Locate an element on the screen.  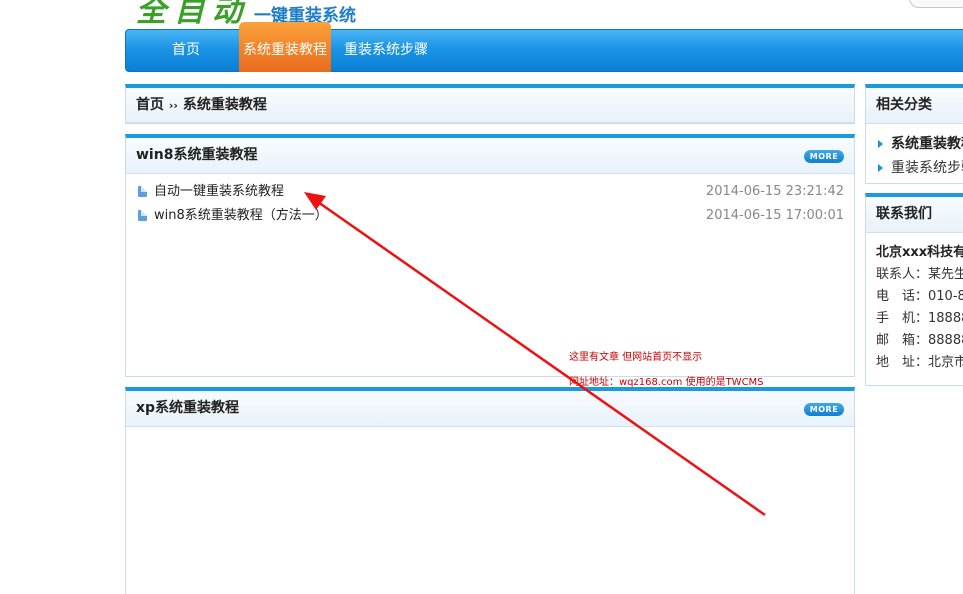
article-date: 2014-06-15 17:00:01 is located at coordinates (774, 215).